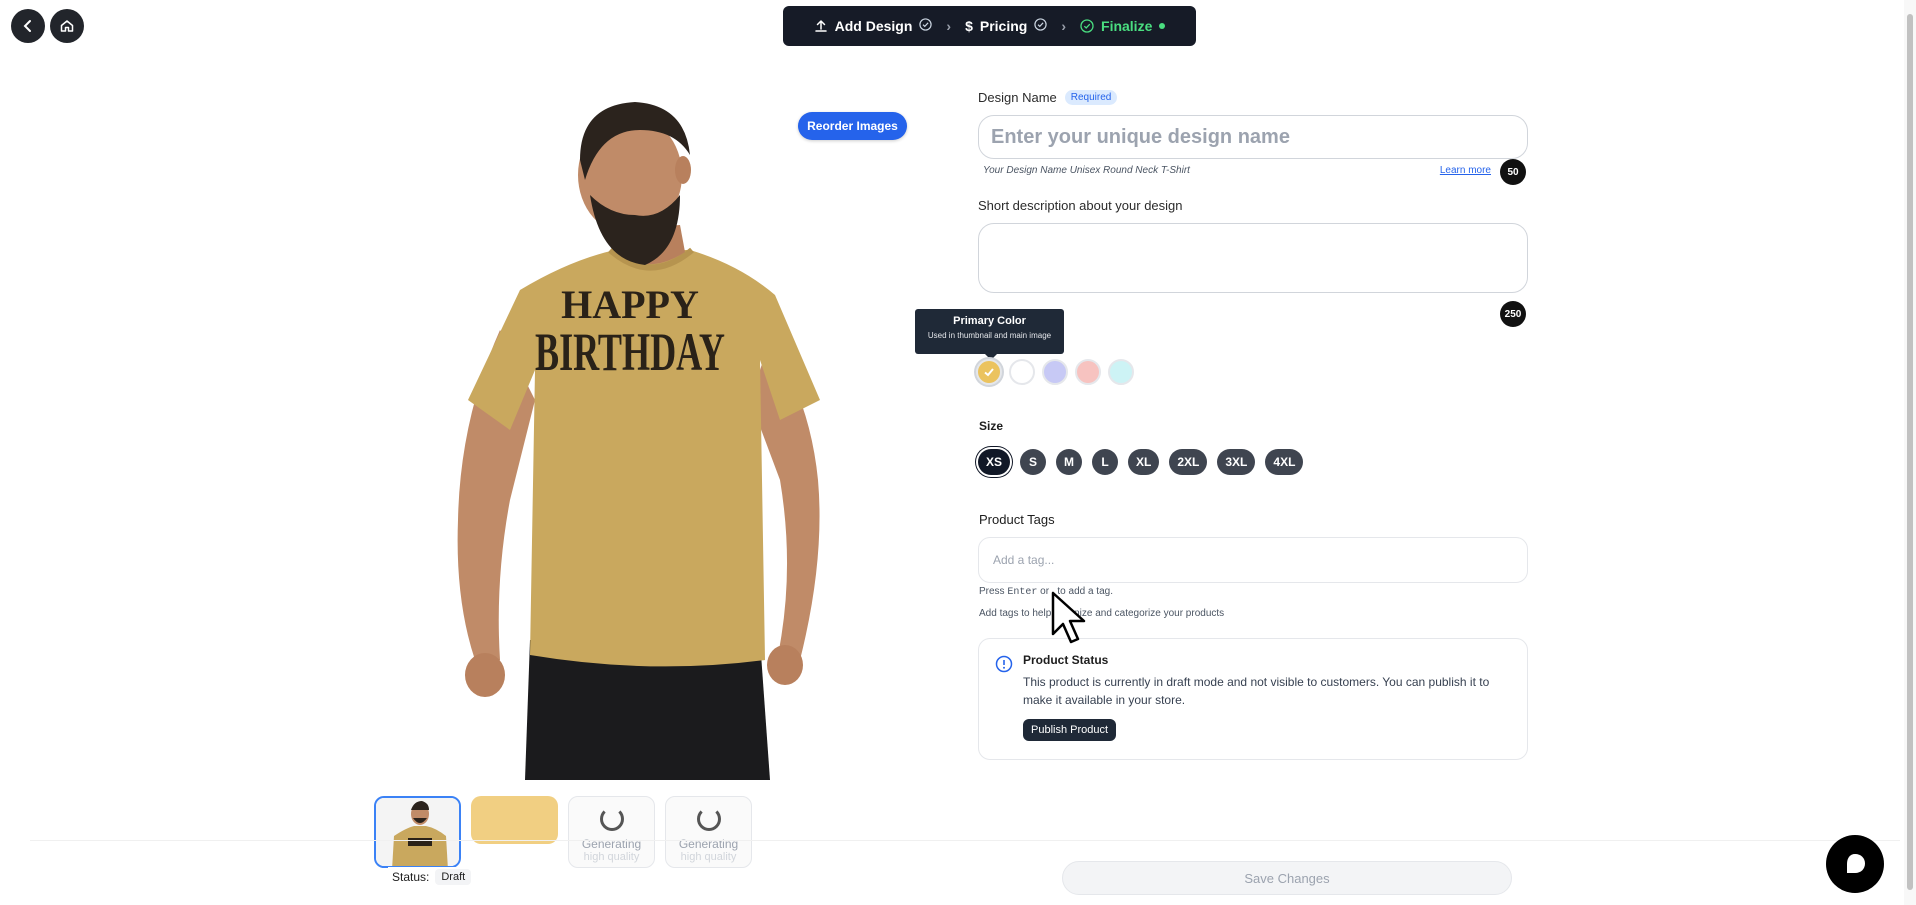 The image size is (1916, 905). I want to click on chat-bubble-icon, so click(1856, 863).